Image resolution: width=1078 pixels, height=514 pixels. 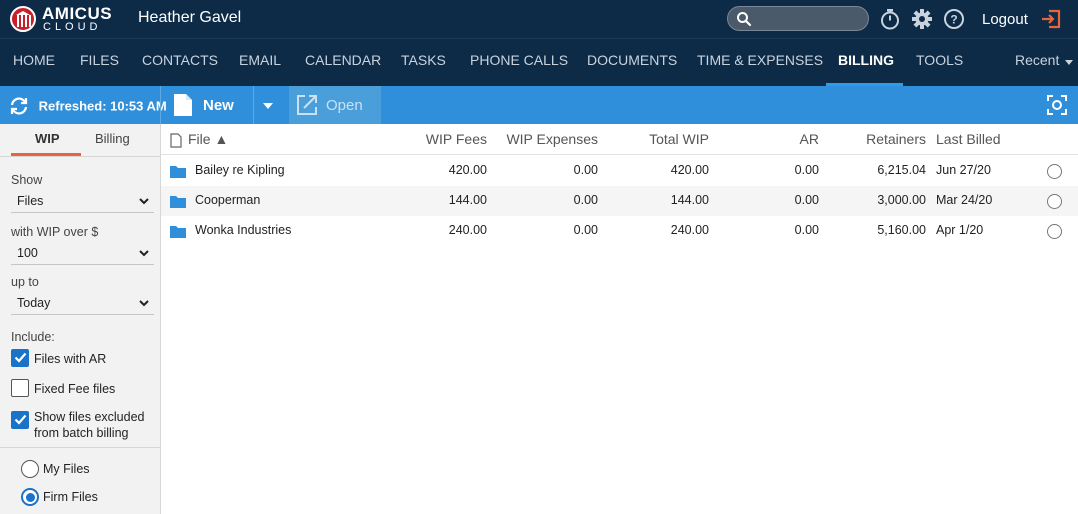 I want to click on nav-contacts: CONTACTS, so click(x=180, y=60).